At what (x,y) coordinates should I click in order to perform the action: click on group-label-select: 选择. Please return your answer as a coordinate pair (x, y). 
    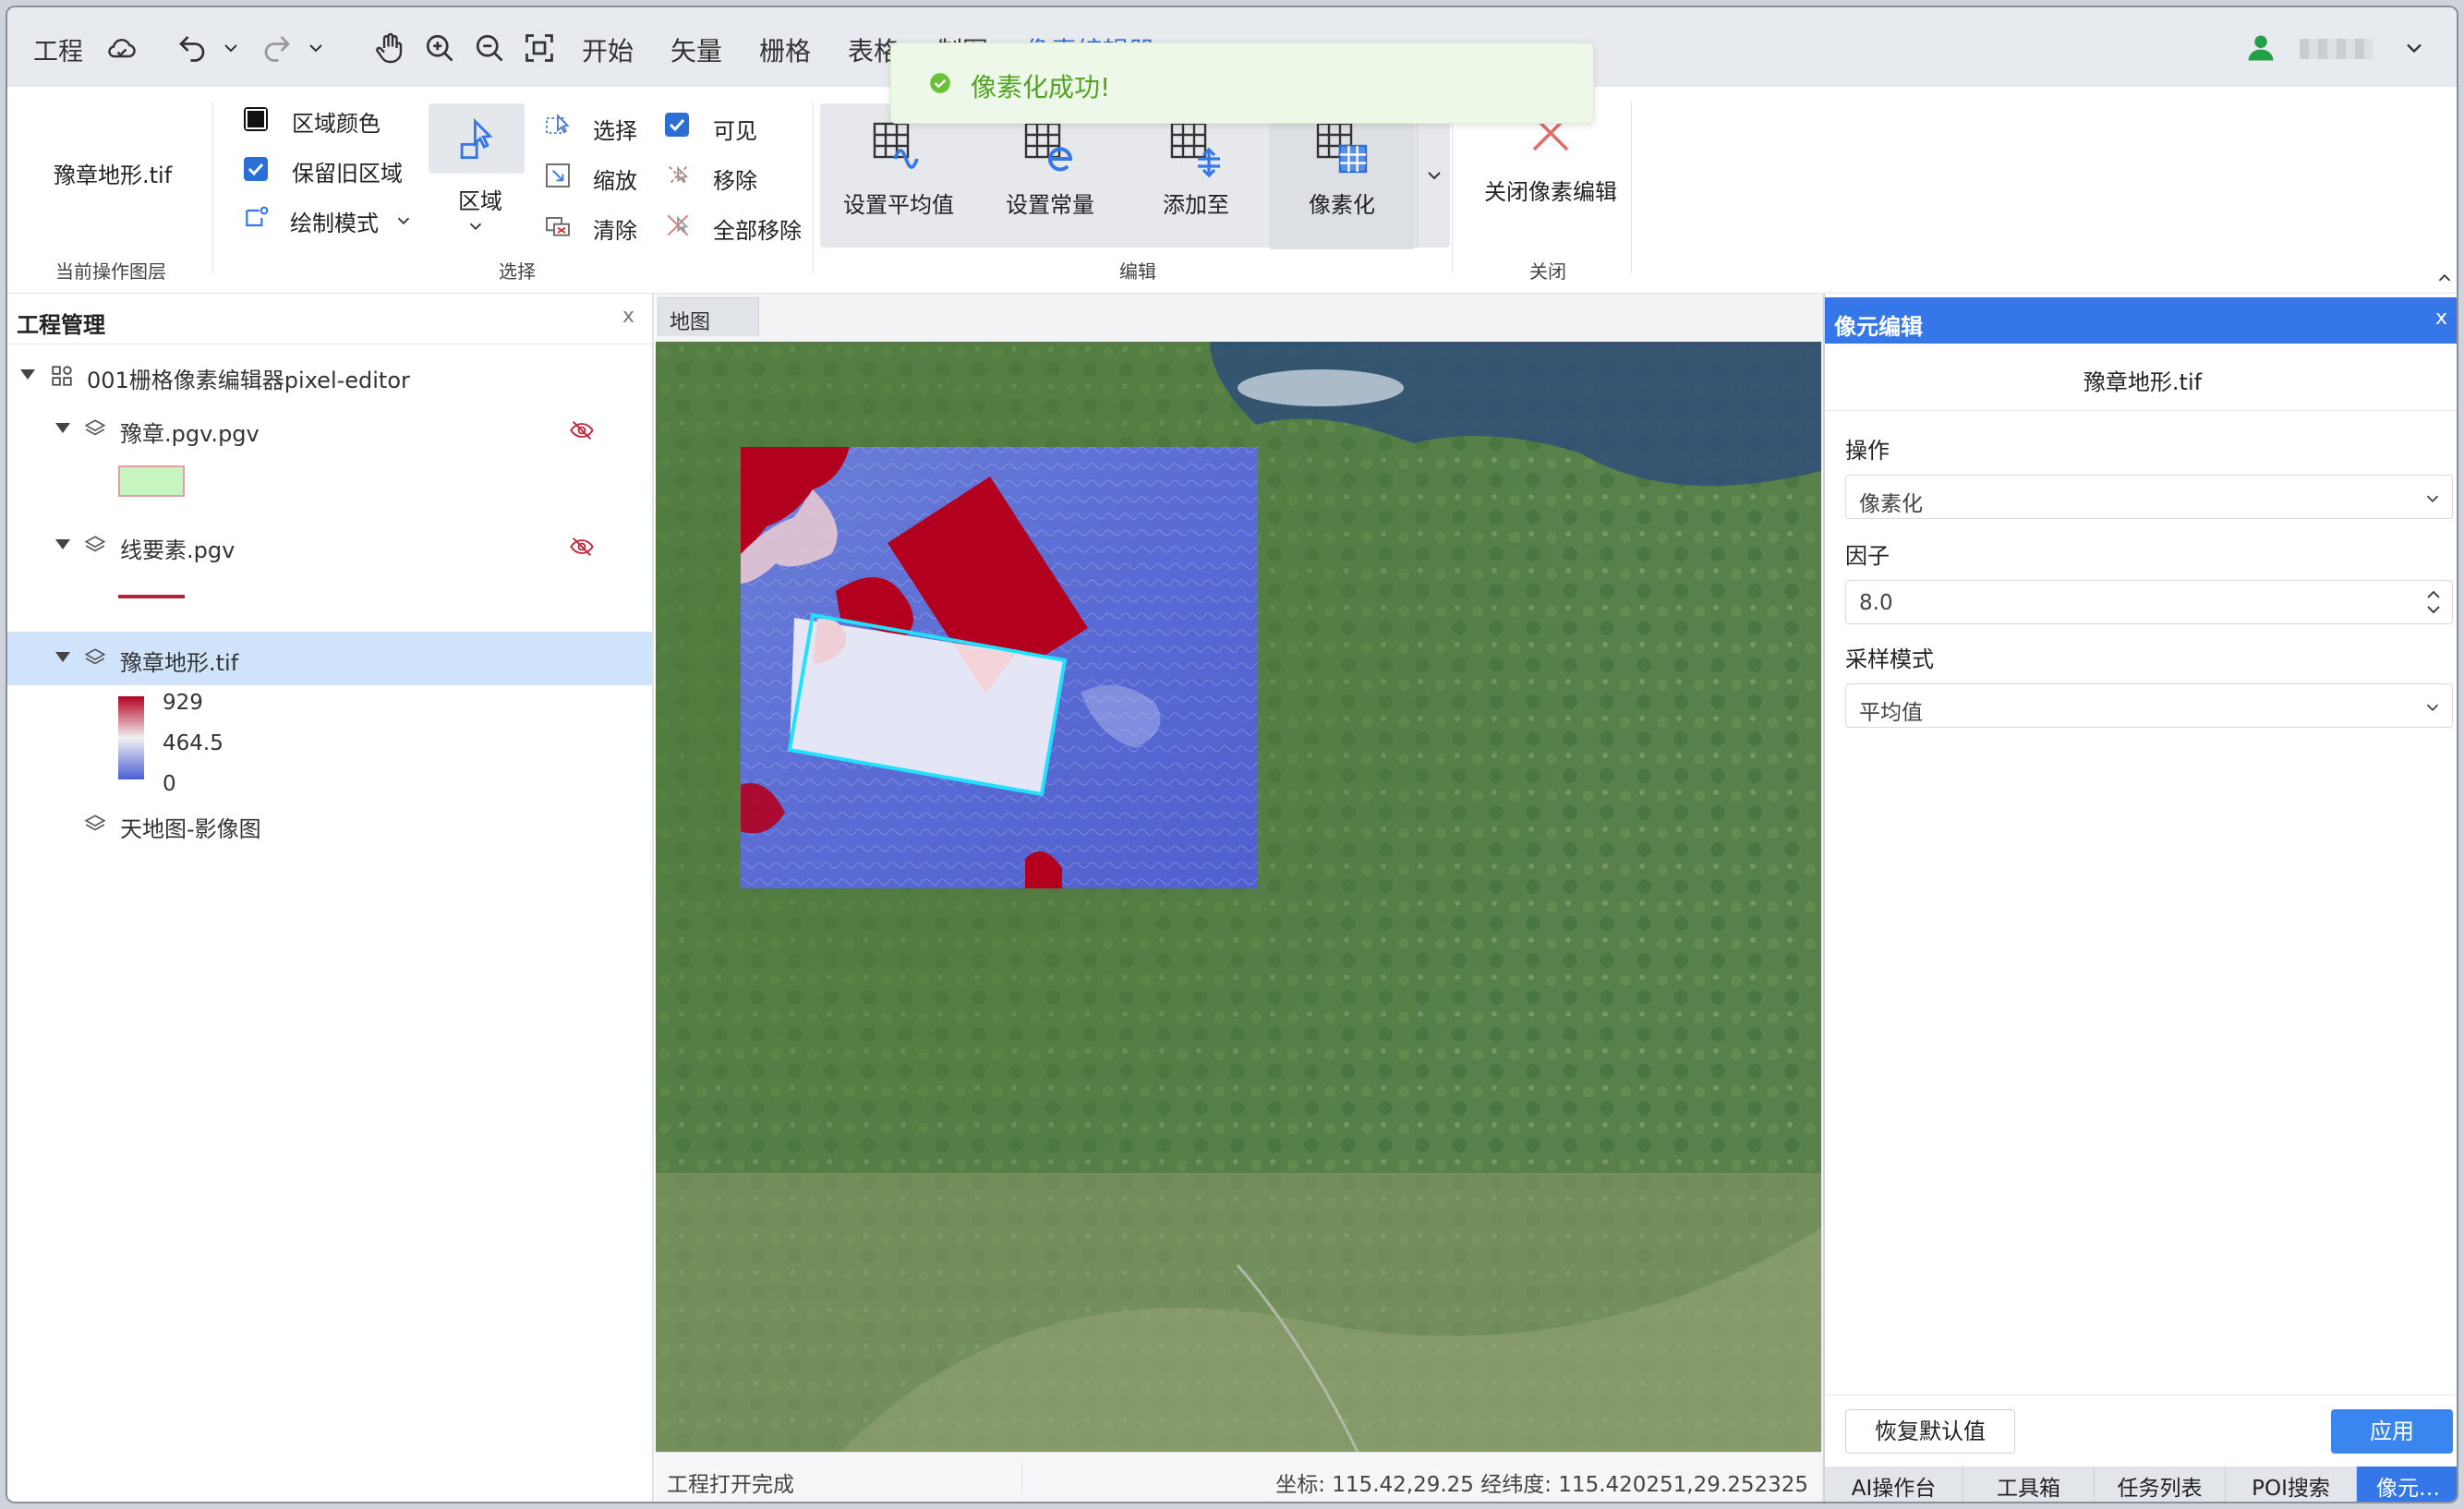
    Looking at the image, I should click on (517, 271).